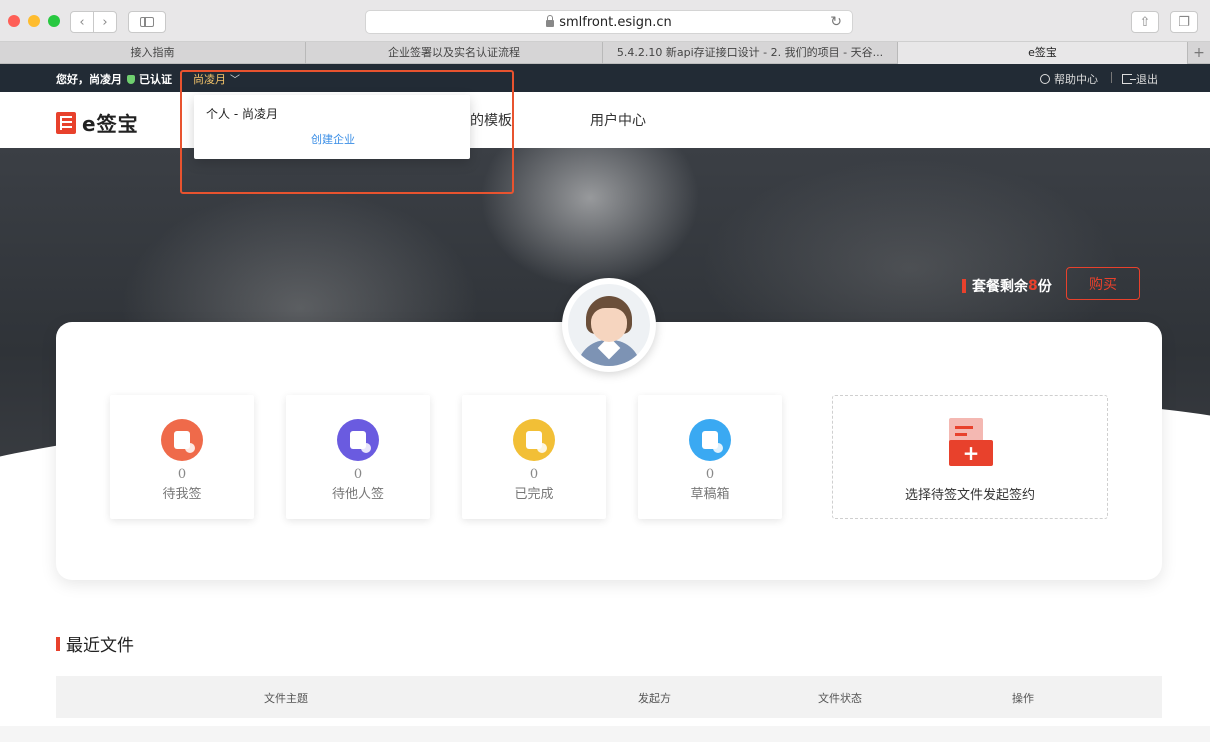  I want to click on tabs-icon: ❐, so click(1184, 22).